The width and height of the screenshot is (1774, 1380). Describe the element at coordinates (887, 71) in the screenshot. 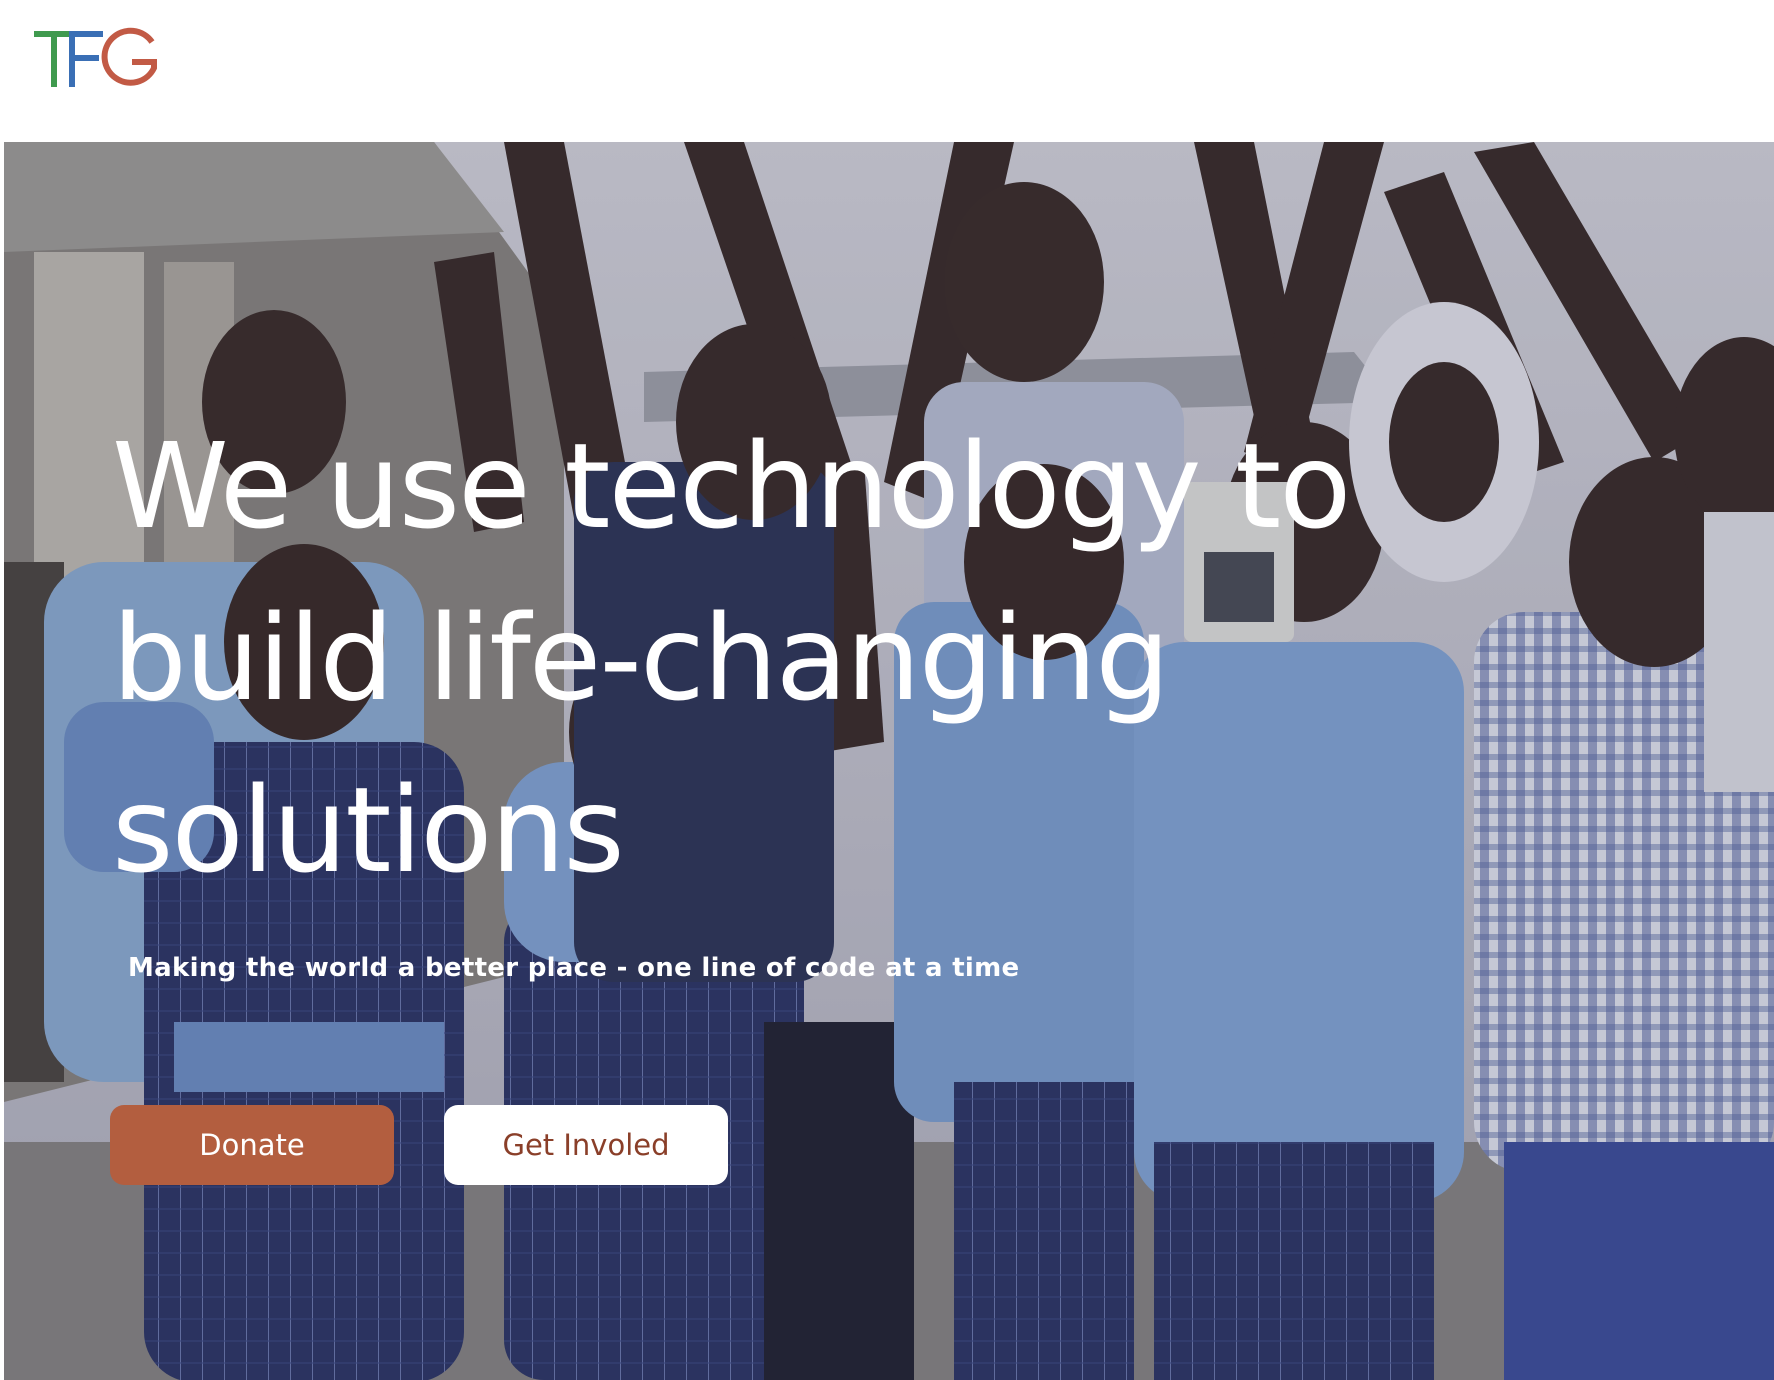

I see `site-header` at that location.